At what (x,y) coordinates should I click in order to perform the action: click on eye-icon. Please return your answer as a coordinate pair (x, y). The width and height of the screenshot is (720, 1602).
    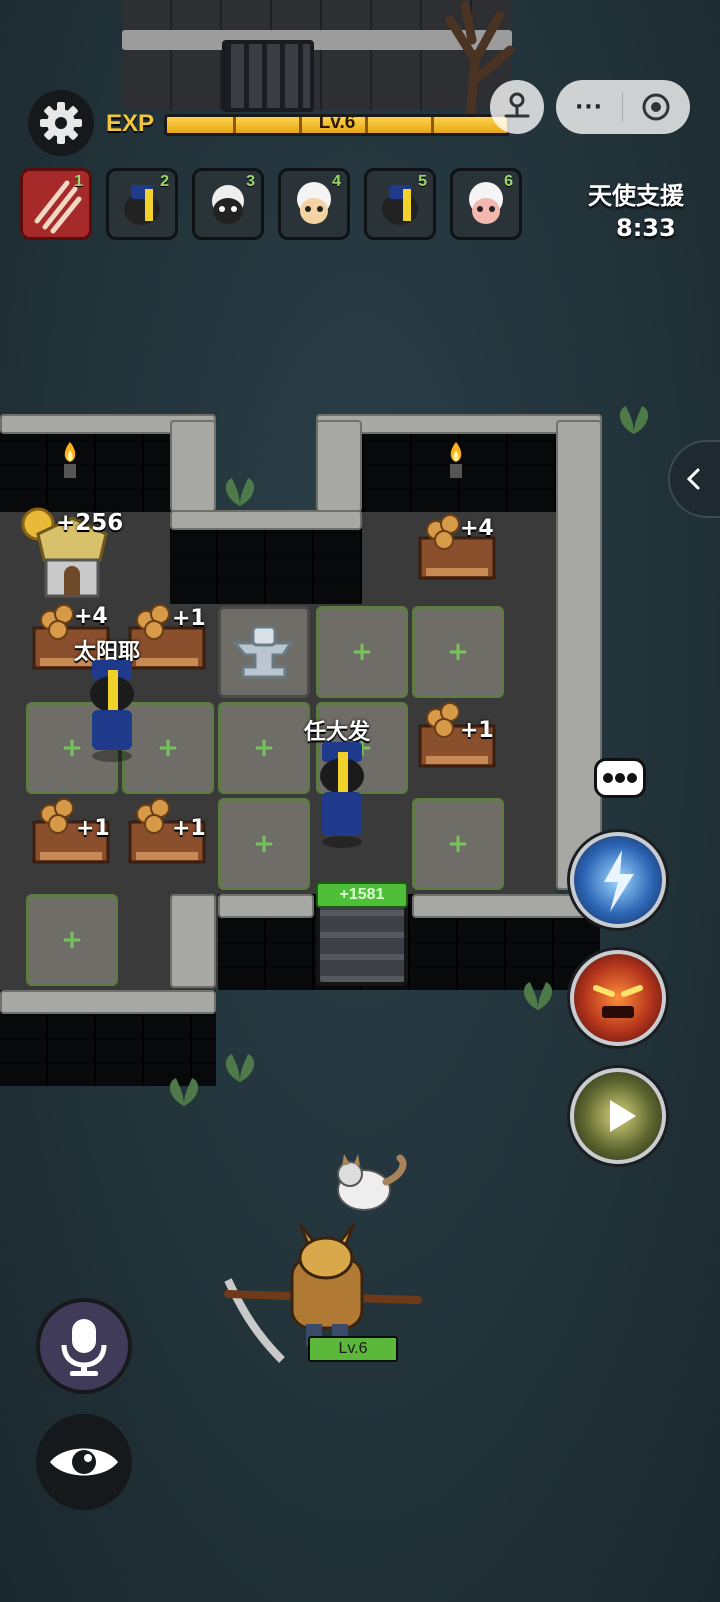
    Looking at the image, I should click on (84, 1462).